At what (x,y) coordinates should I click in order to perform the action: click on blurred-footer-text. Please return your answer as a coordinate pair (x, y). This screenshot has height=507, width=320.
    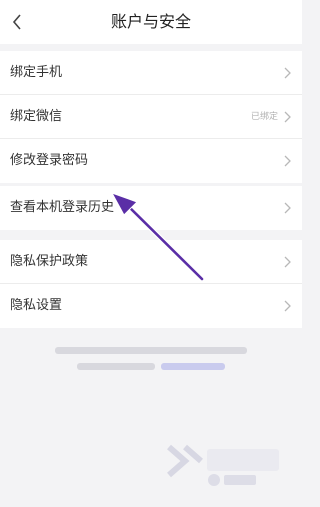
    Looking at the image, I should click on (155, 359).